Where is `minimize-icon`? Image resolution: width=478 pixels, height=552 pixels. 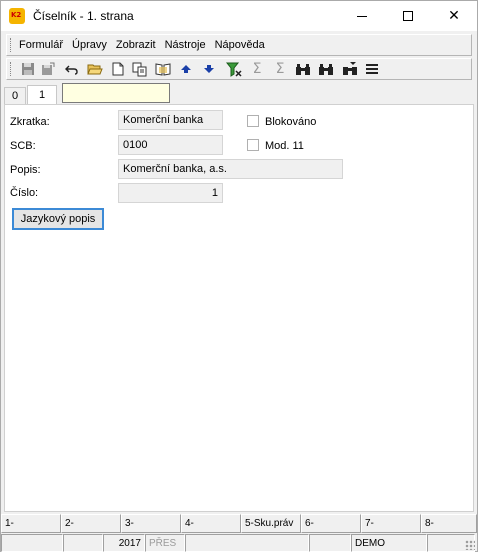 minimize-icon is located at coordinates (362, 16).